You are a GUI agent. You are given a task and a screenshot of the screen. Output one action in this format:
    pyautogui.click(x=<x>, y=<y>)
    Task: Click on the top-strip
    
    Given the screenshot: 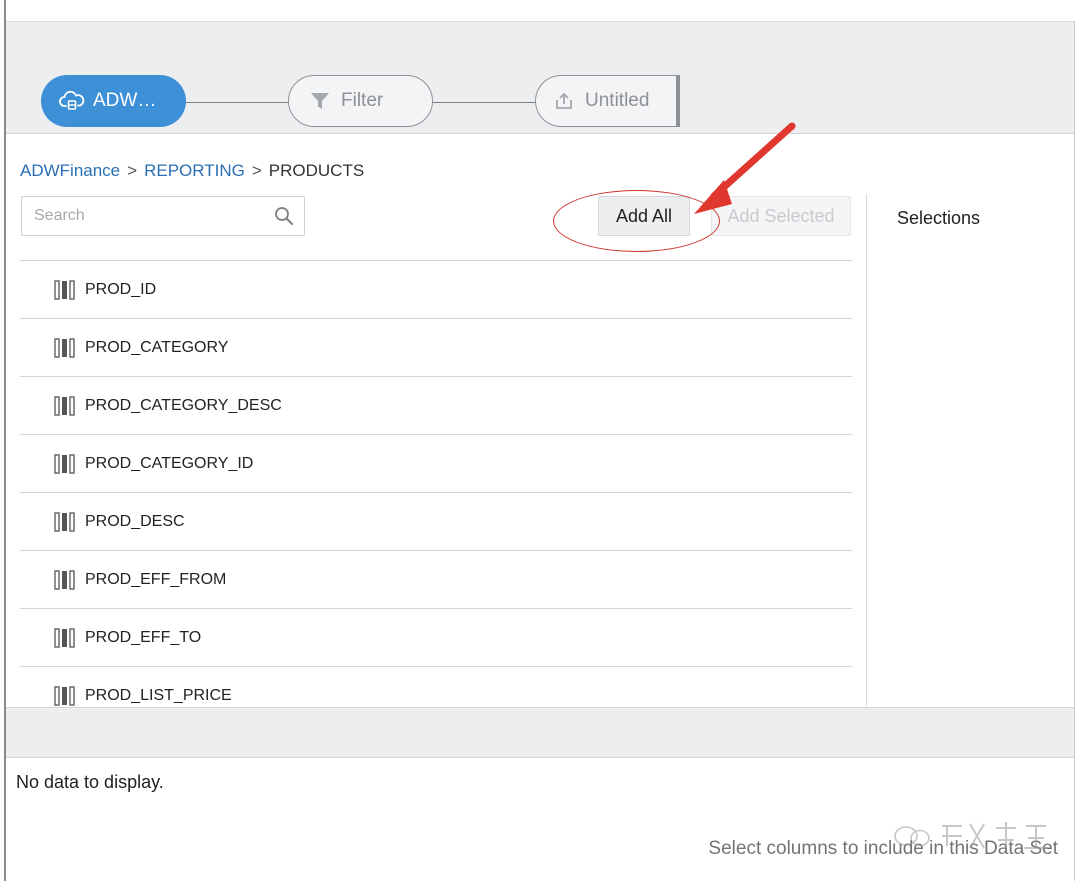 What is the action you would take?
    pyautogui.click(x=540, y=11)
    